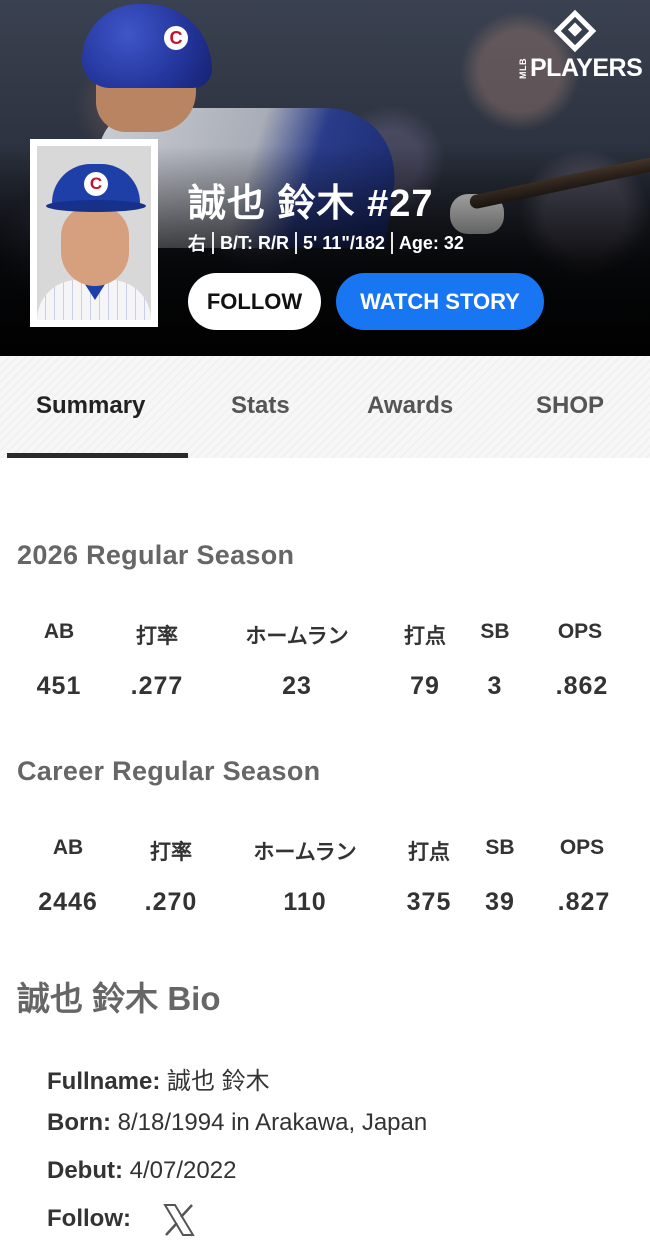 The height and width of the screenshot is (1247, 650). Describe the element at coordinates (586, 68) in the screenshot. I see `brand-players-text: PLAYERS` at that location.